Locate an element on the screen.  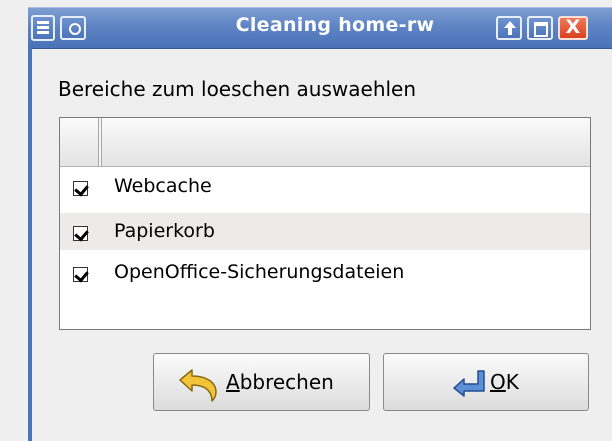
list-item: Webcache is located at coordinates (325, 186).